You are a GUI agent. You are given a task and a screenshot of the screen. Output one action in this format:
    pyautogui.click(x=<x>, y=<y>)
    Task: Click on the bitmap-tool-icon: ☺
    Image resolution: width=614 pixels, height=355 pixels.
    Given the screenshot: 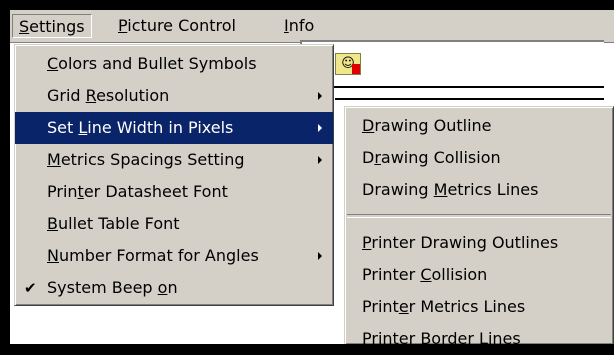 What is the action you would take?
    pyautogui.click(x=348, y=64)
    